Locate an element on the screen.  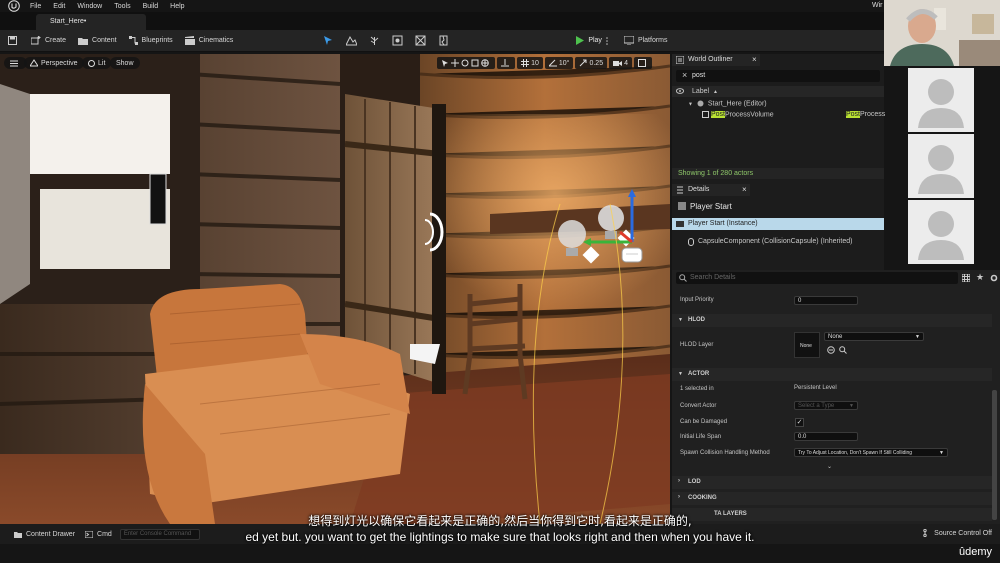
label-column-header: Label is located at coordinates (700, 91).